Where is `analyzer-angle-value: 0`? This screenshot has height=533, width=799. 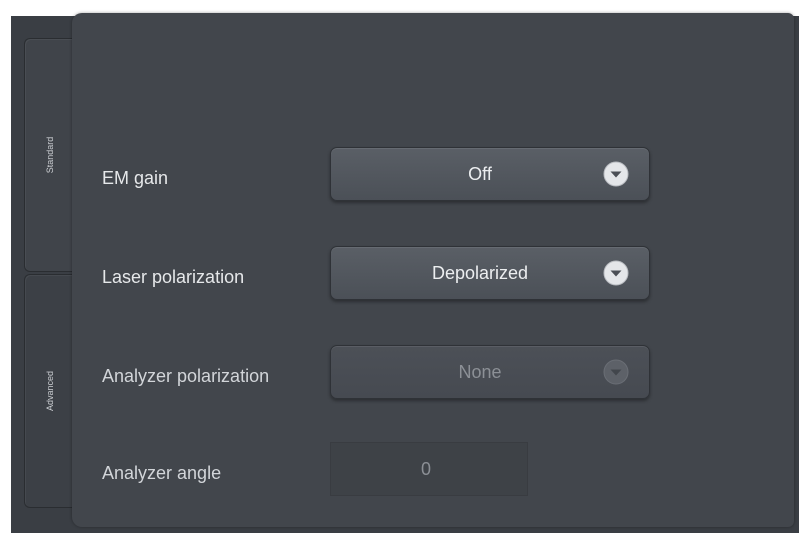
analyzer-angle-value: 0 is located at coordinates (426, 469).